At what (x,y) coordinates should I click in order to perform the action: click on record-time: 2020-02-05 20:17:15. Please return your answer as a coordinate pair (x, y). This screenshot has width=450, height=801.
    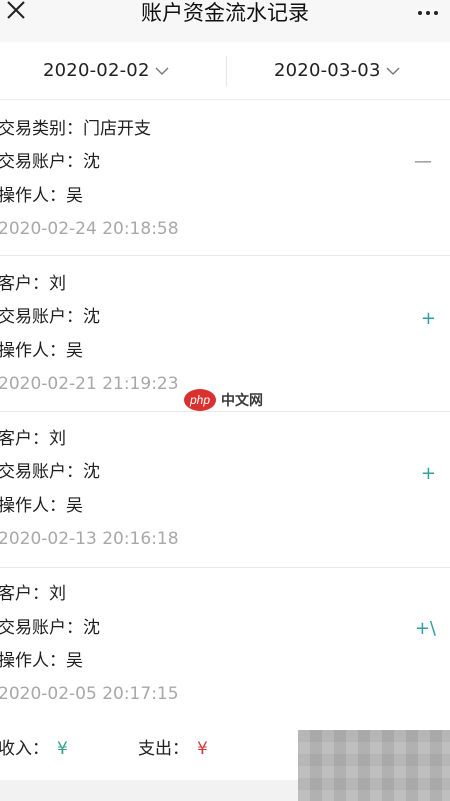
    Looking at the image, I should click on (89, 694).